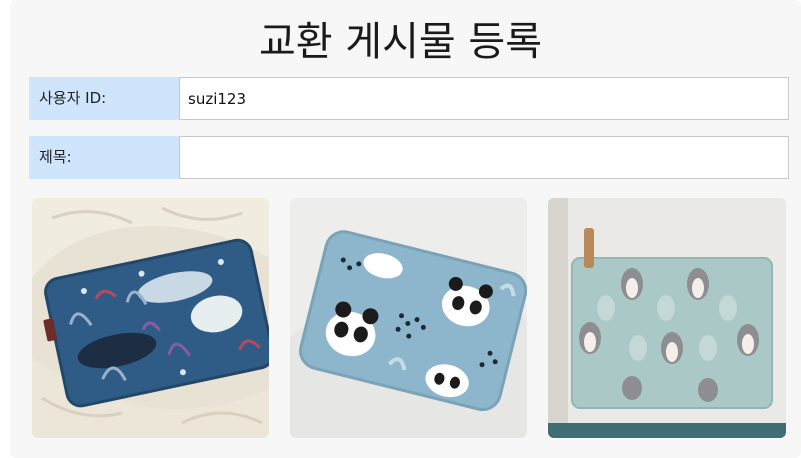  Describe the element at coordinates (484, 157) in the screenshot. I see `title-field` at that location.